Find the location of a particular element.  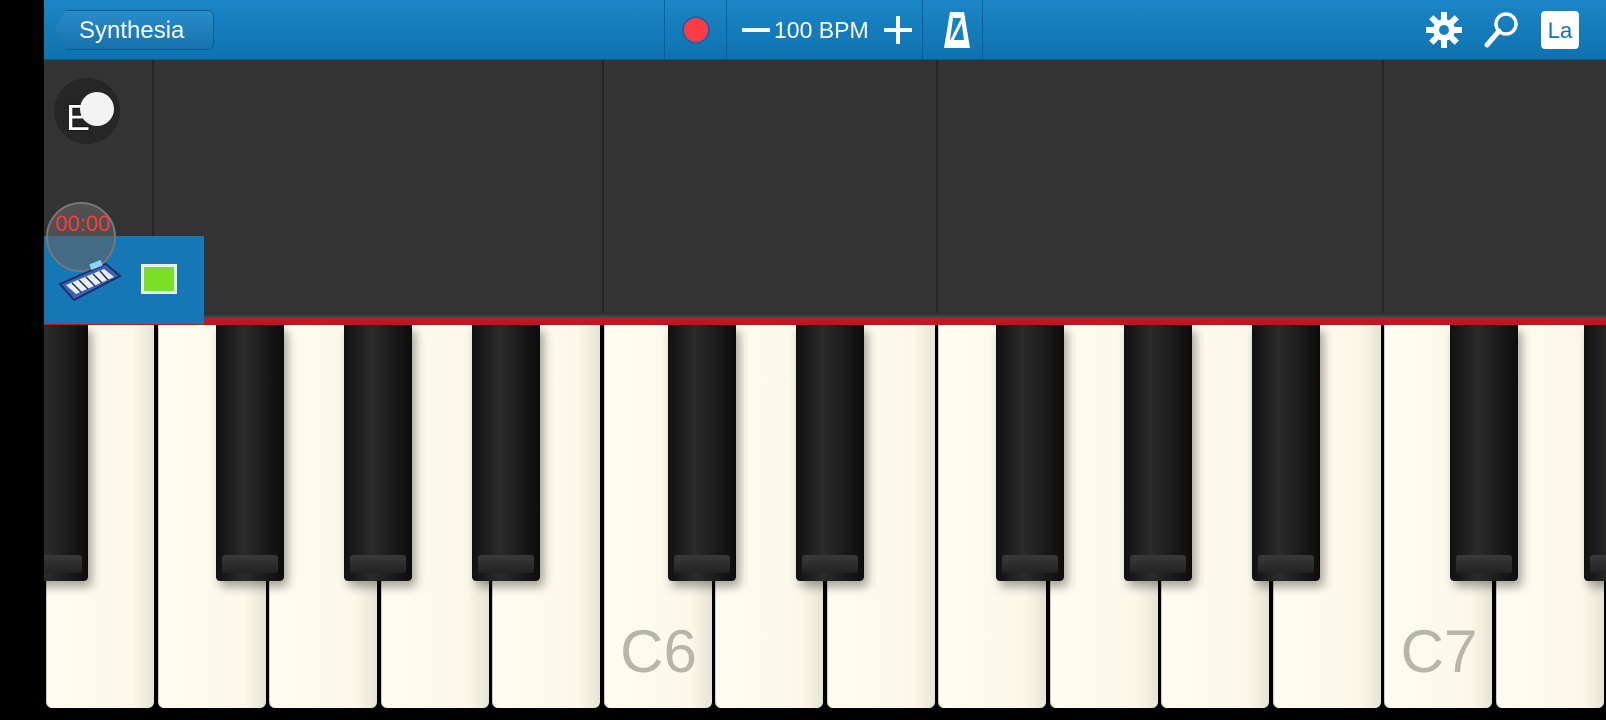

keyboard-icon is located at coordinates (89, 282).